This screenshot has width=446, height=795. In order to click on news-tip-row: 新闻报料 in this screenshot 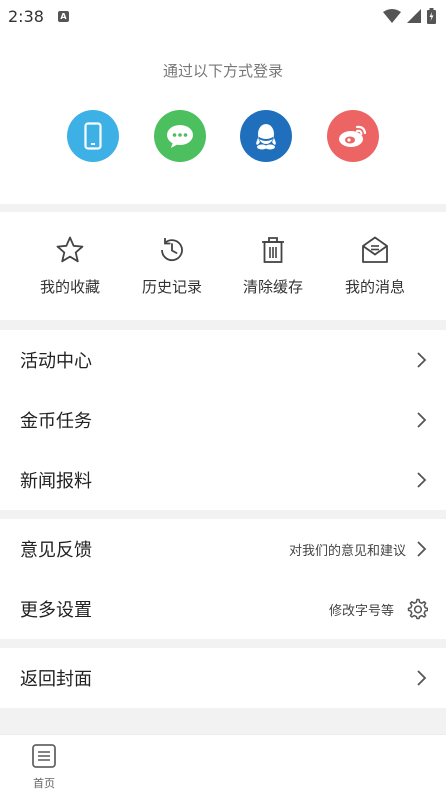, I will do `click(223, 480)`.